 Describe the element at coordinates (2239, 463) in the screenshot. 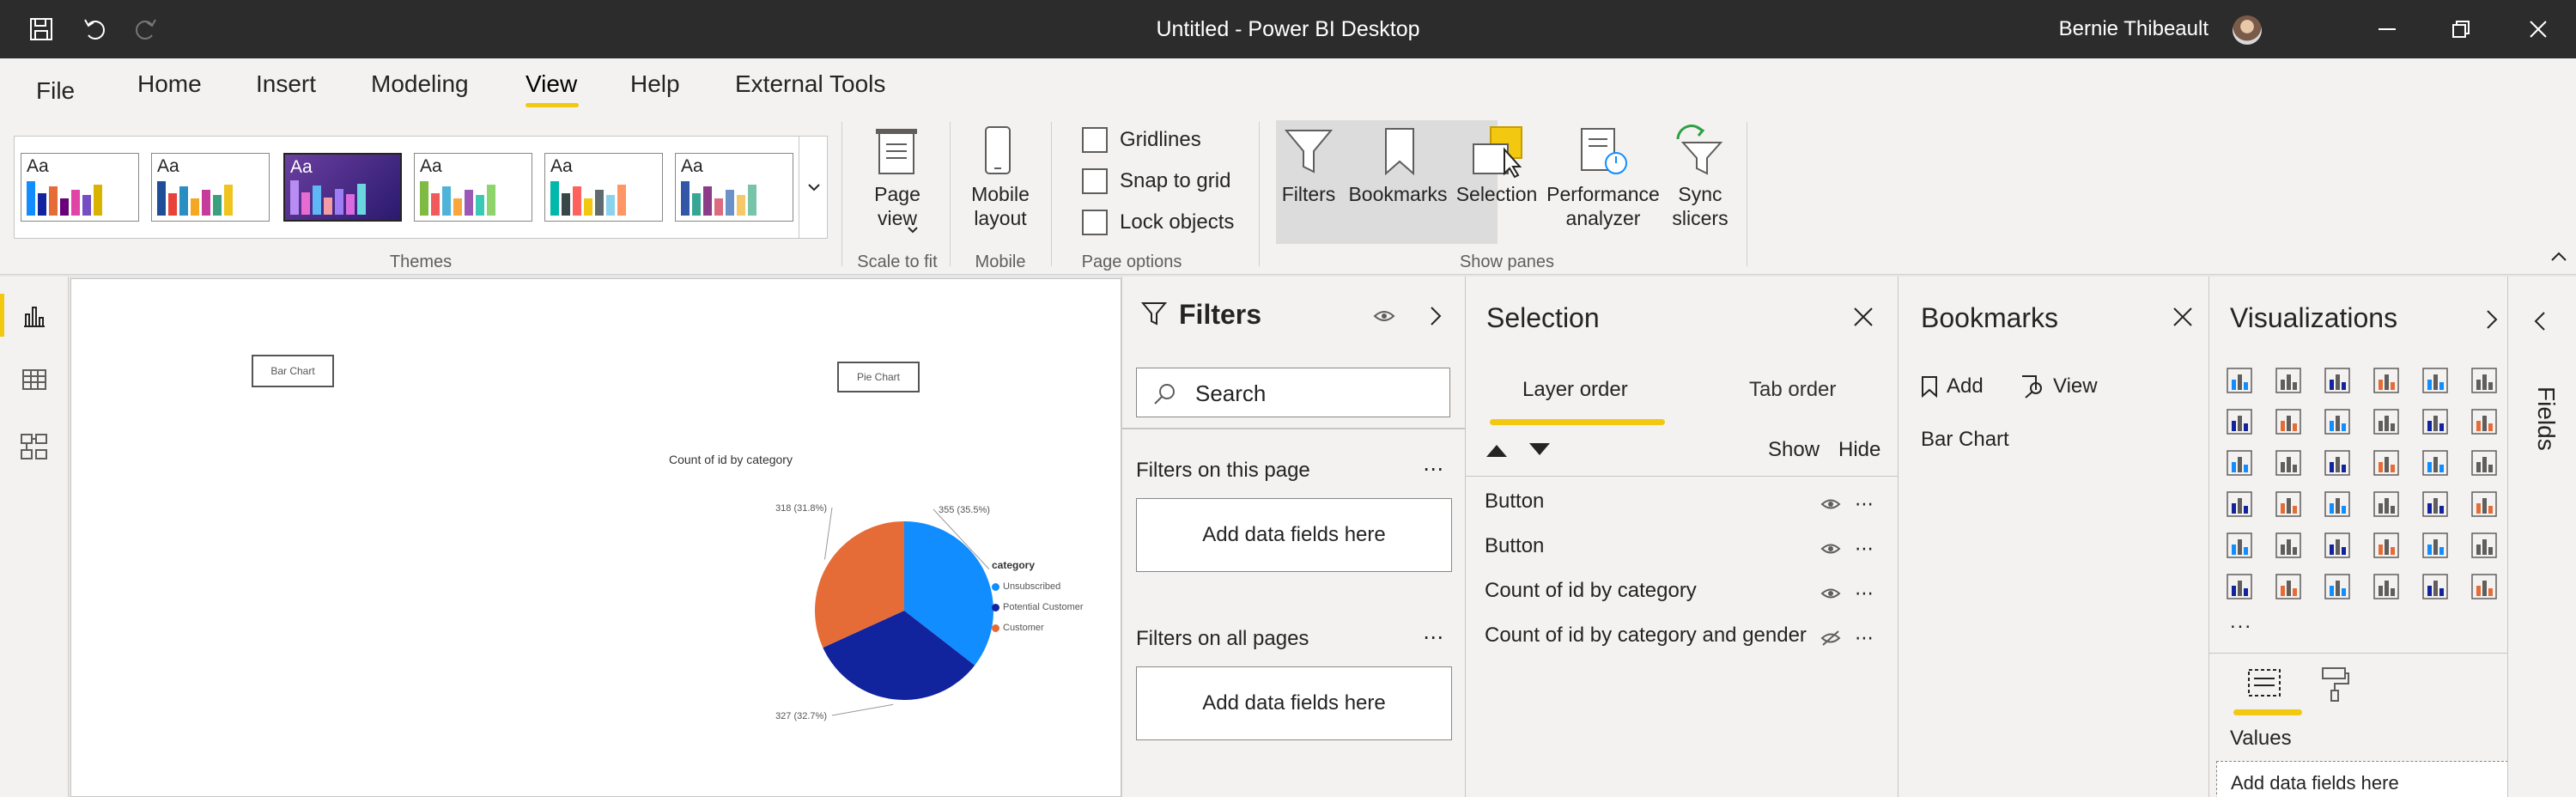

I see `funnel-icon` at that location.